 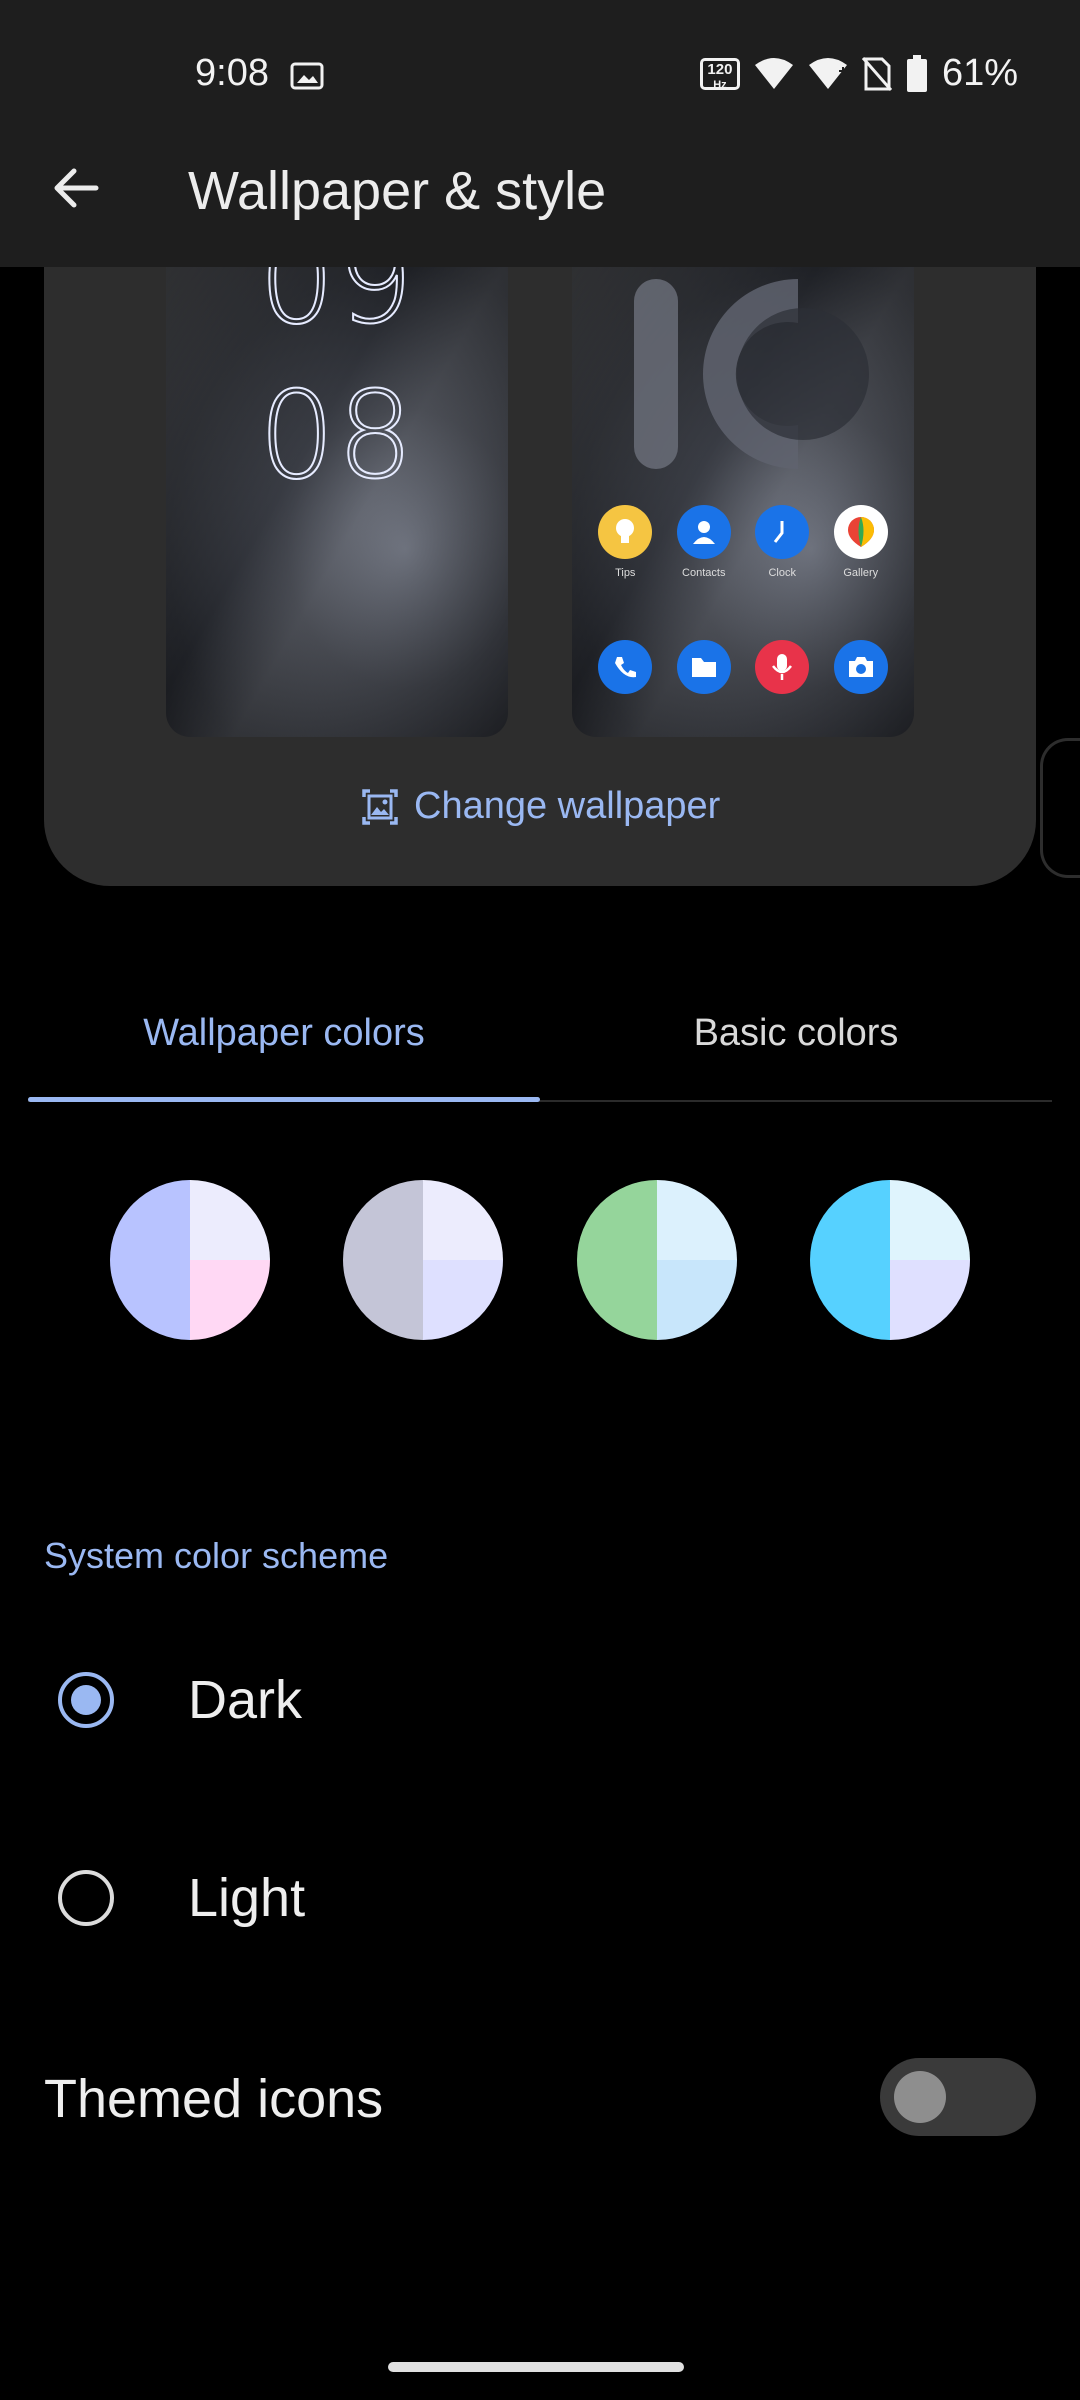 What do you see at coordinates (860, 532) in the screenshot?
I see `balloon-icon` at bounding box center [860, 532].